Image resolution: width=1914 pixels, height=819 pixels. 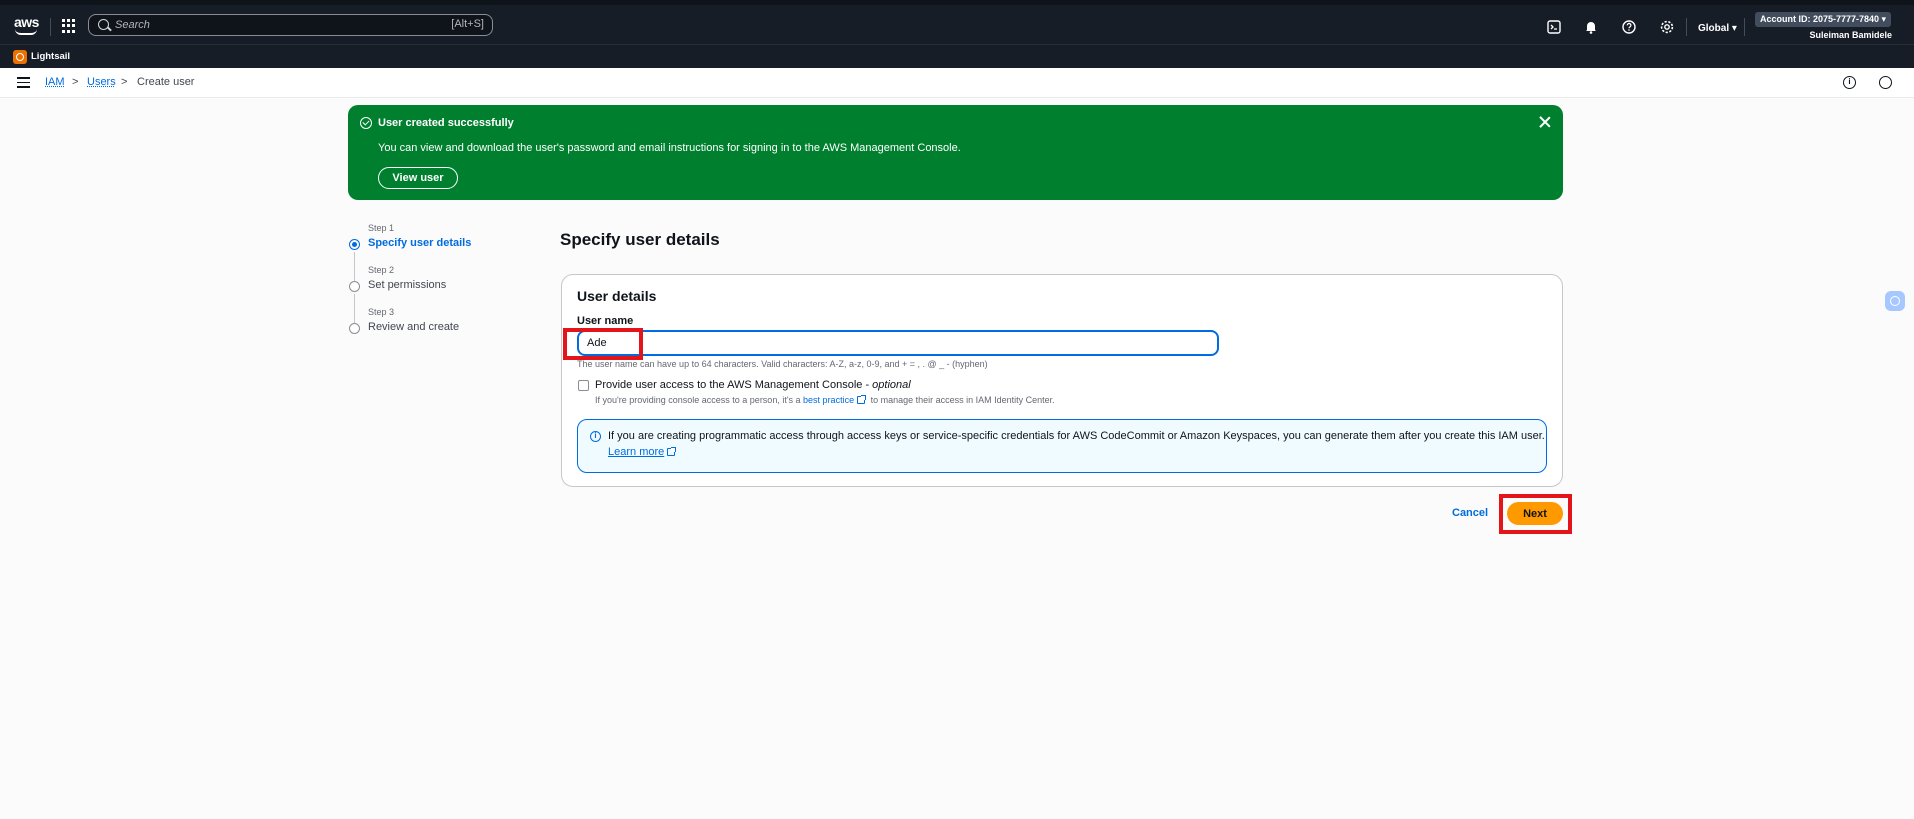 What do you see at coordinates (957, 83) in the screenshot?
I see `breadcrumb-bar: IAM > Users > Create user i` at bounding box center [957, 83].